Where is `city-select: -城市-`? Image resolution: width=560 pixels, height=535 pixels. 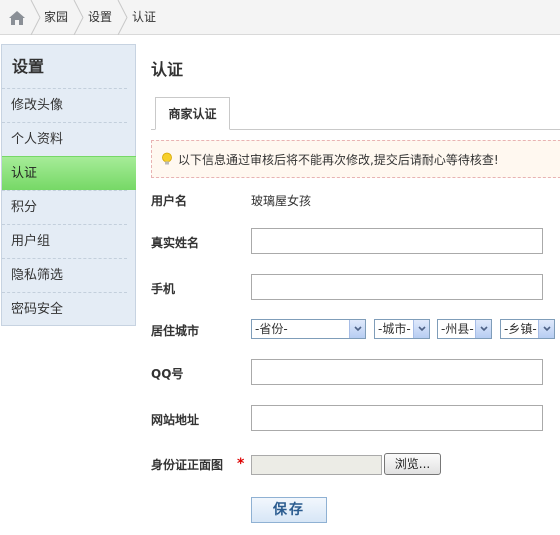
city-select: -城市- is located at coordinates (402, 329).